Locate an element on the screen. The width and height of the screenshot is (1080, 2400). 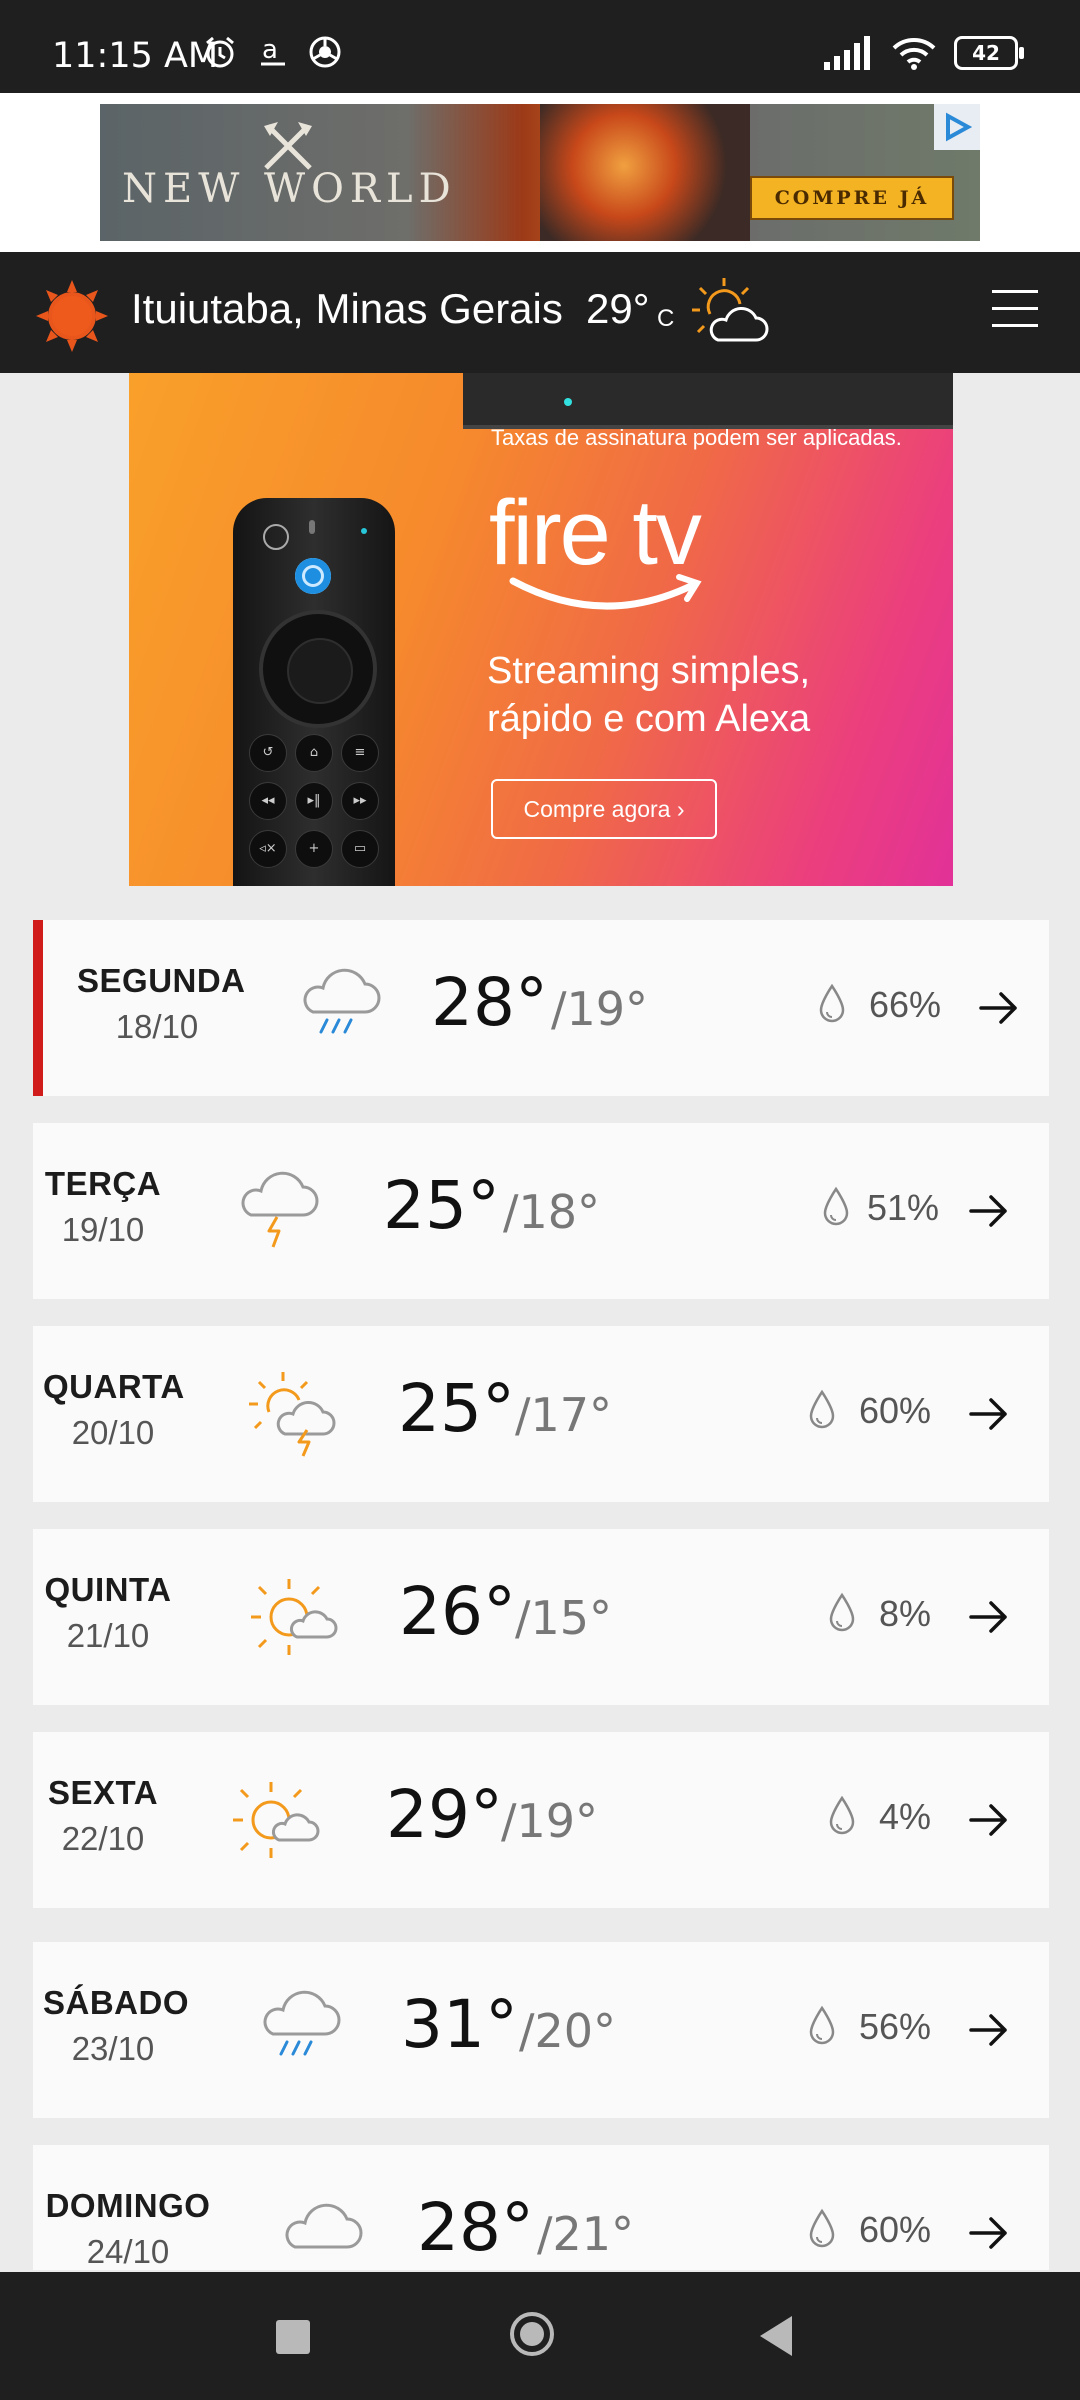
ad-disclaimer: Taxas de assinatura podem ser aplicadas. is located at coordinates (696, 437).